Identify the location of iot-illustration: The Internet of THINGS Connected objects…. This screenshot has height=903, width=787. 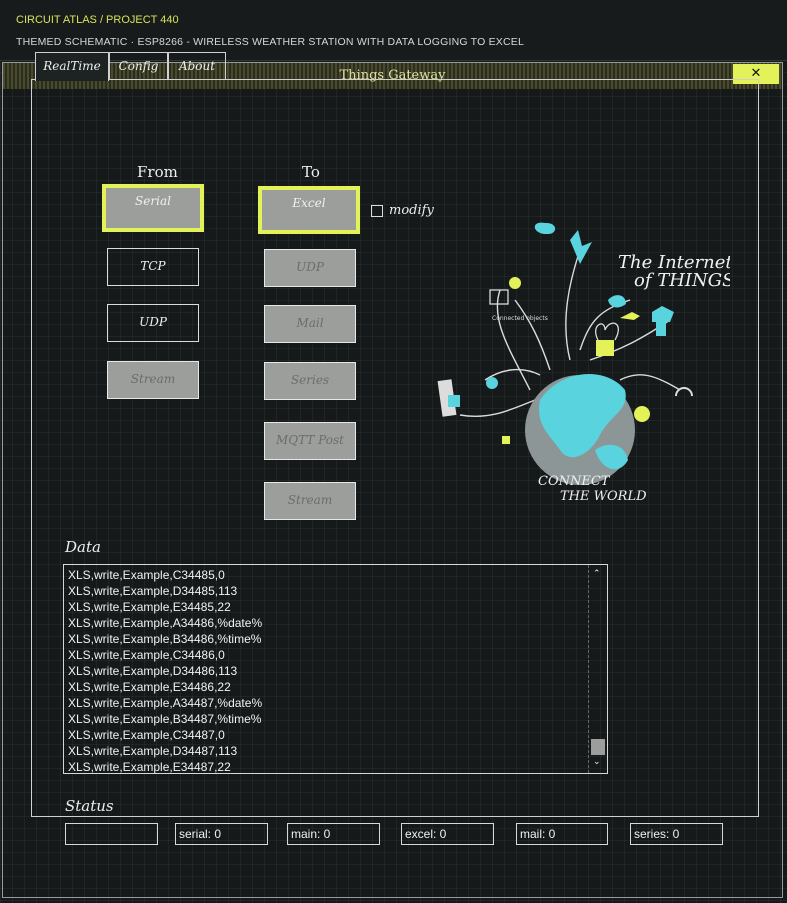
(583, 363).